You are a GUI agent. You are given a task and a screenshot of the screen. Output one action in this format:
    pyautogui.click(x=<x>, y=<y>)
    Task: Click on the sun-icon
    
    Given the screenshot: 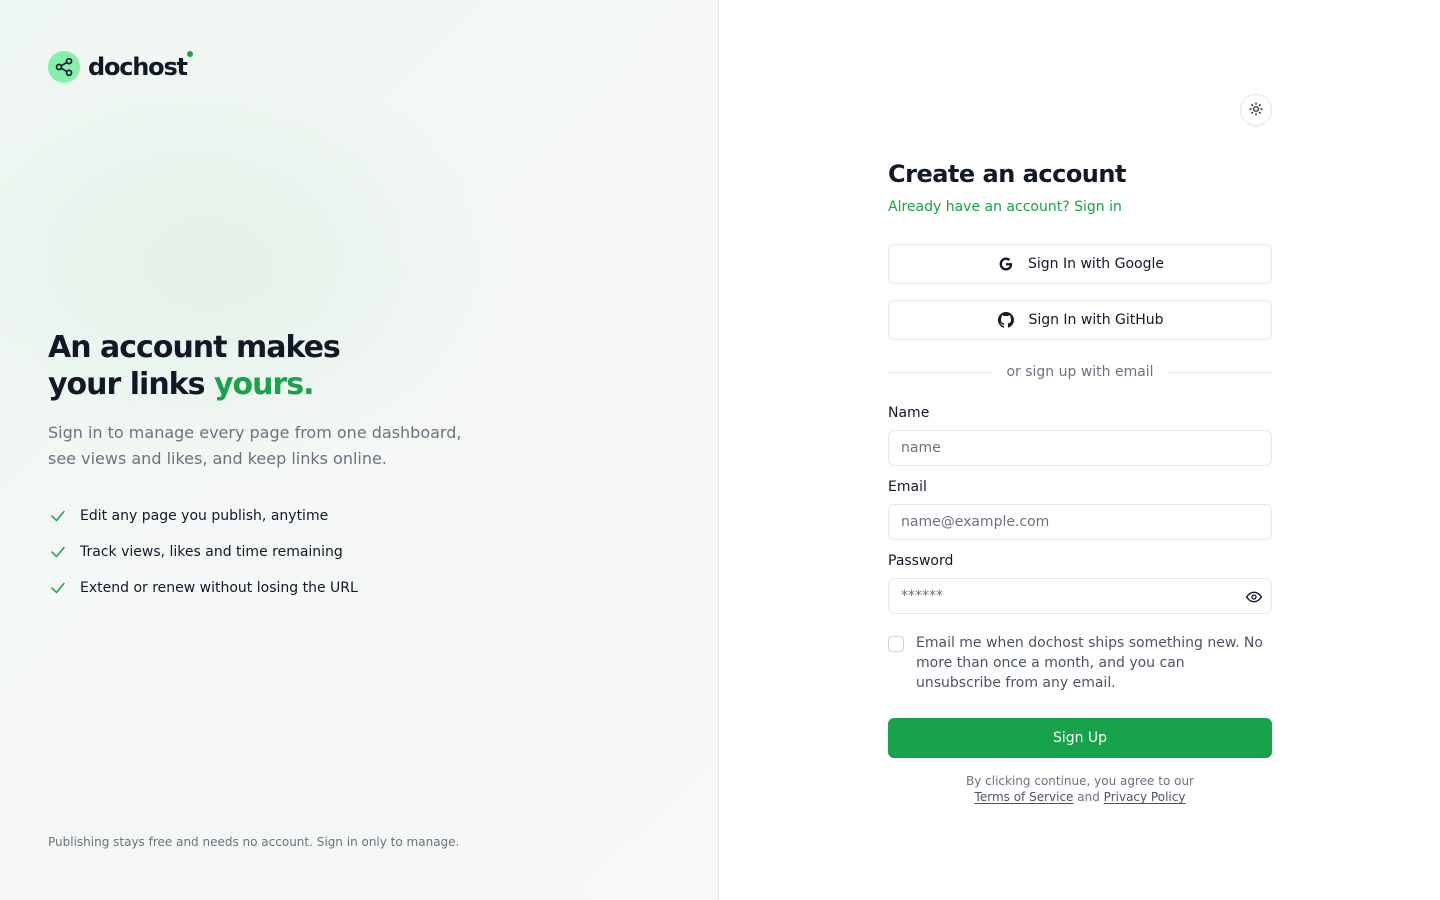 What is the action you would take?
    pyautogui.click(x=1256, y=110)
    